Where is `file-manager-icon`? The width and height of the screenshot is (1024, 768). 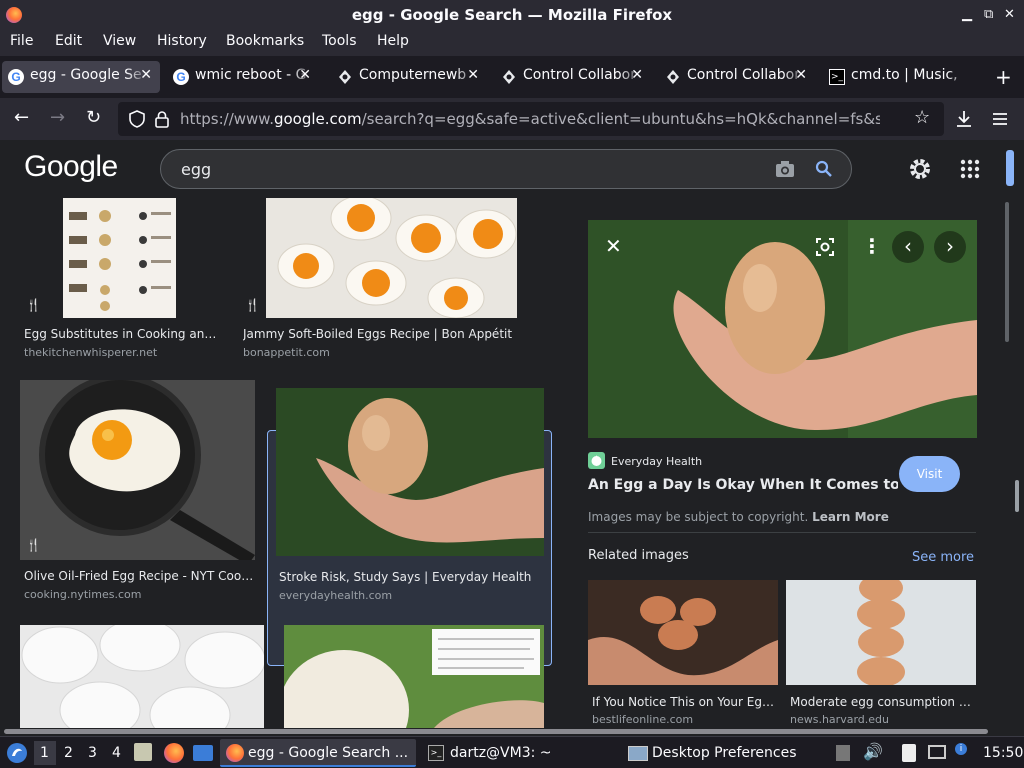
file-manager-icon is located at coordinates (143, 752).